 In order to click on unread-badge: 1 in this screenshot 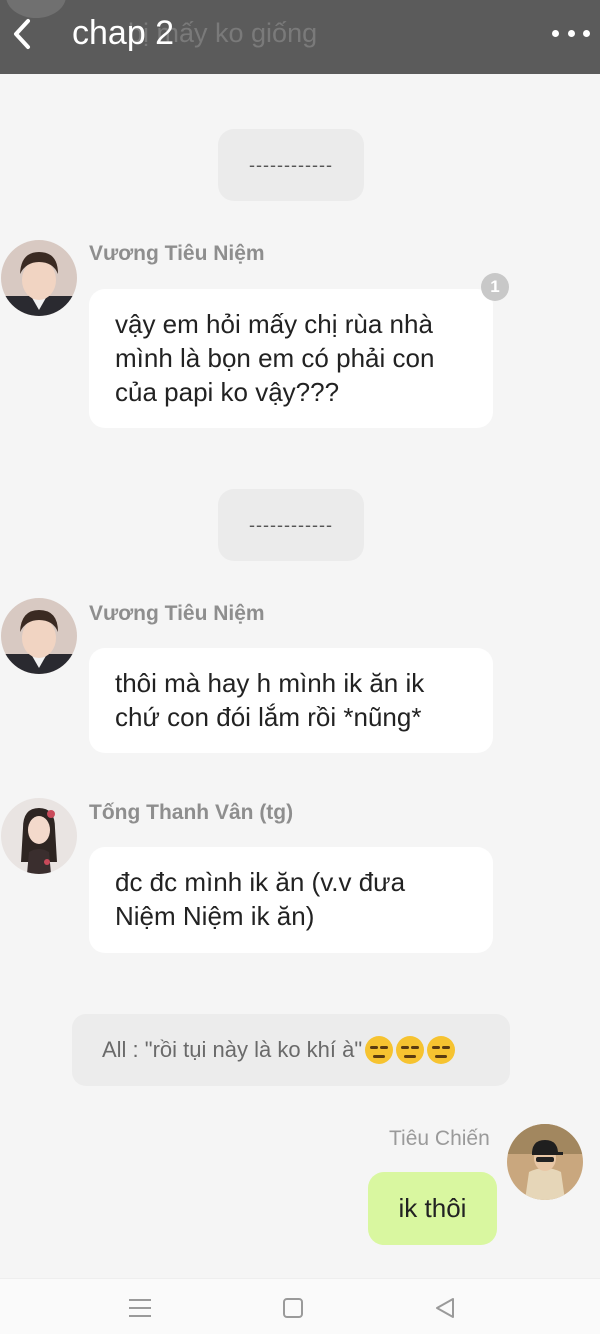, I will do `click(495, 287)`.